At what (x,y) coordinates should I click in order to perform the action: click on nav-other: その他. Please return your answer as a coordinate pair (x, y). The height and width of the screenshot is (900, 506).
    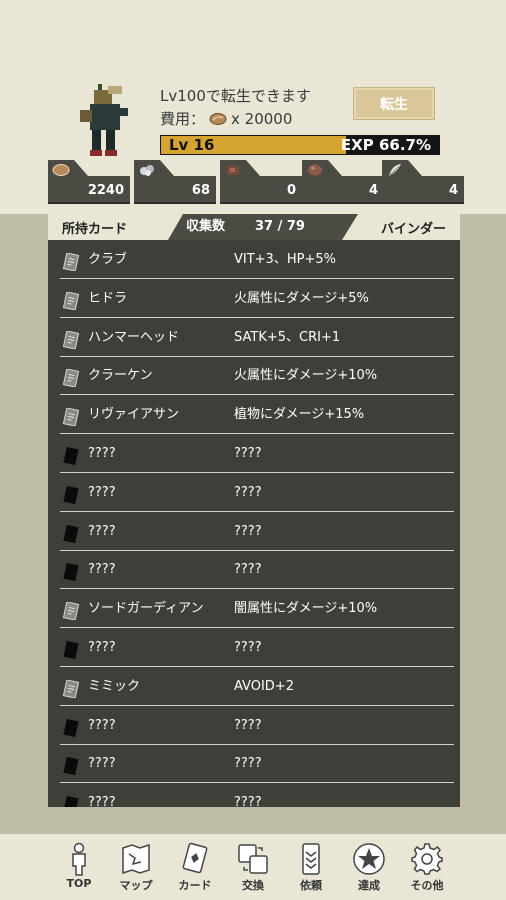
    Looking at the image, I should click on (427, 870).